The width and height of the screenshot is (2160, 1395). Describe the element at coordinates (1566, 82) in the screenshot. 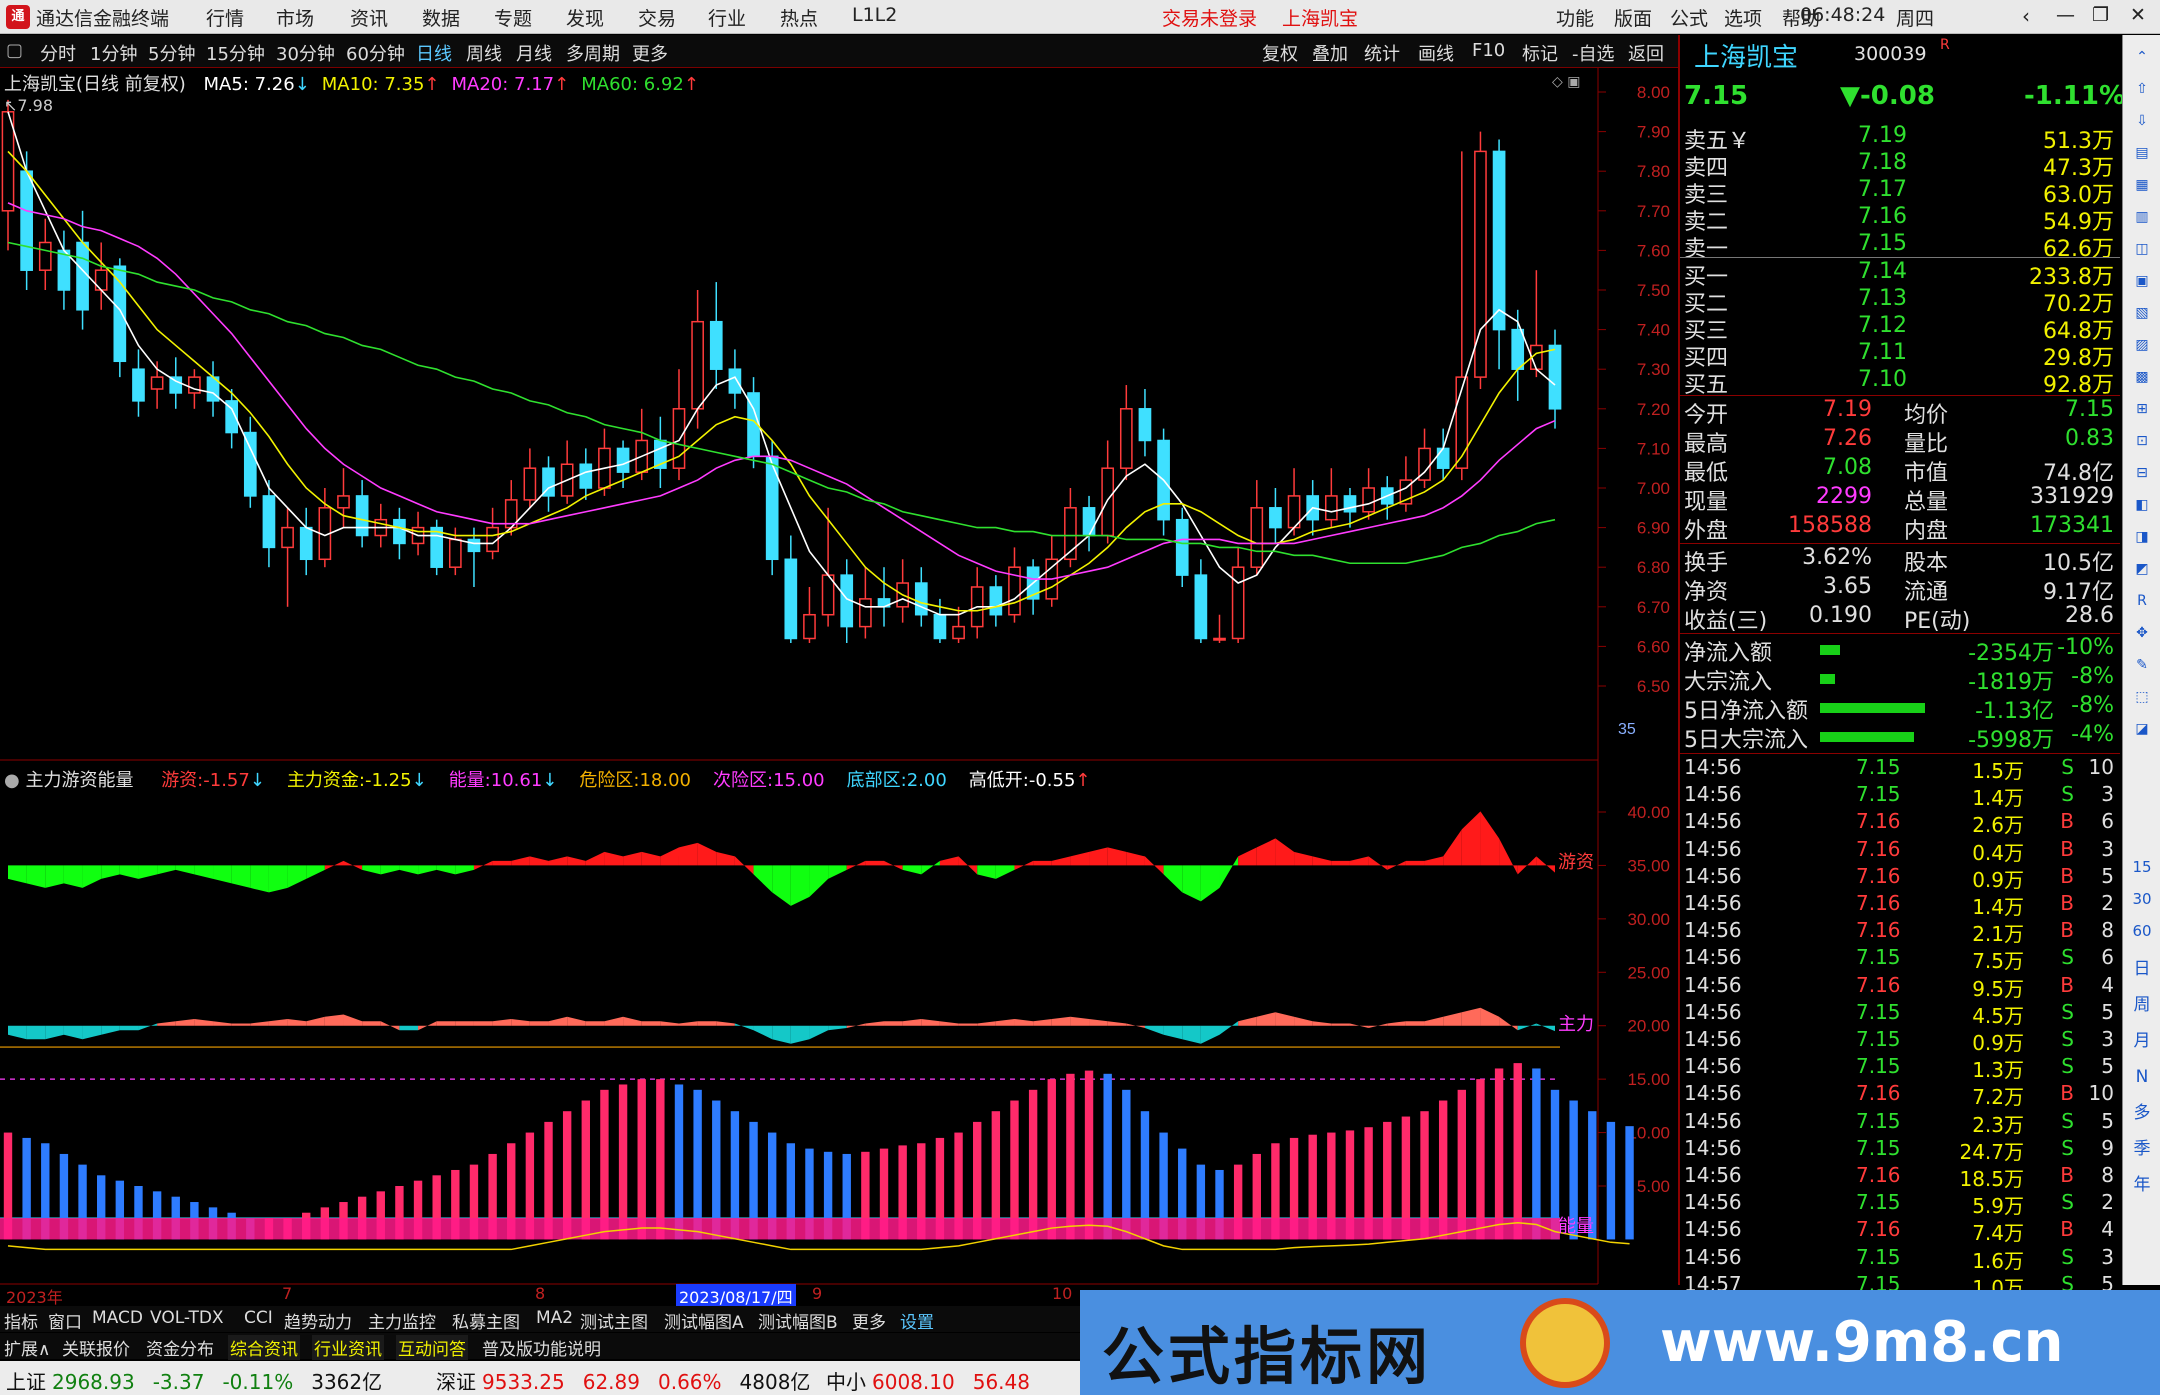

I see `chart-options-icon: ◇ ▣` at that location.